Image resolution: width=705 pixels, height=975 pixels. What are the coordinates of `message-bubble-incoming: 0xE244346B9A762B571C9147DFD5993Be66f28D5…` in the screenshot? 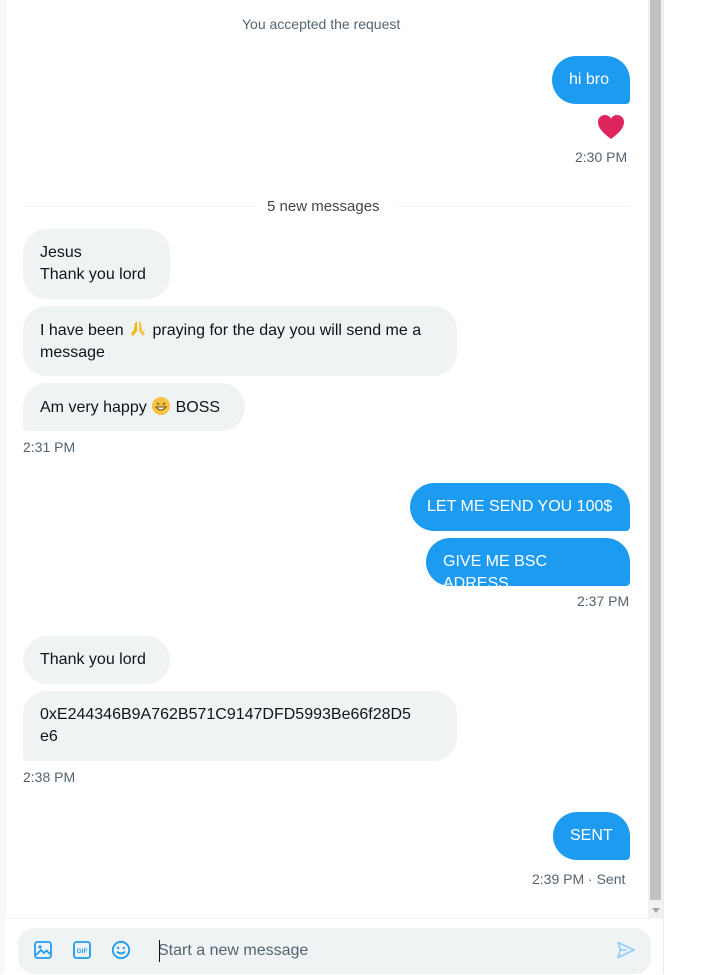 It's located at (240, 726).